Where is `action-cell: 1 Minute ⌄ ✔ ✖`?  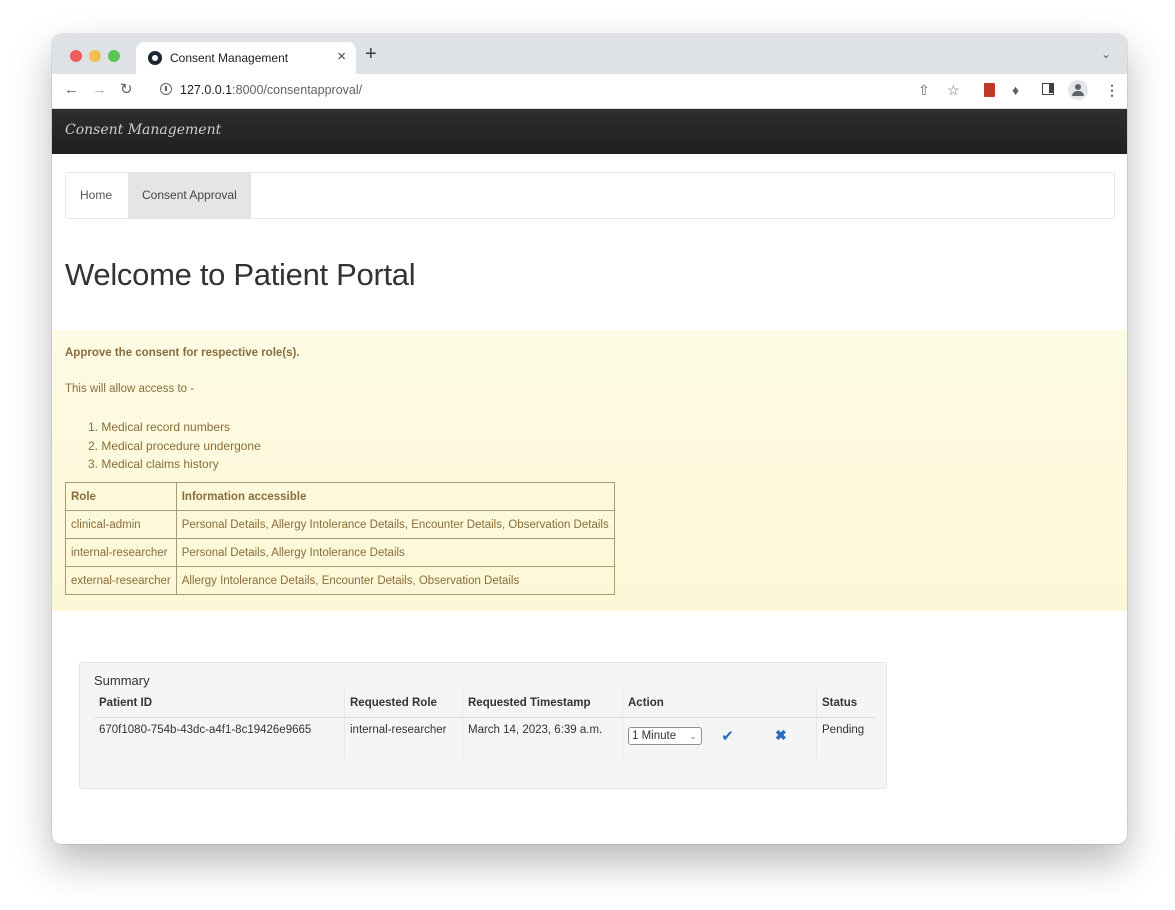
action-cell: 1 Minute ⌄ ✔ ✖ is located at coordinates (719, 738).